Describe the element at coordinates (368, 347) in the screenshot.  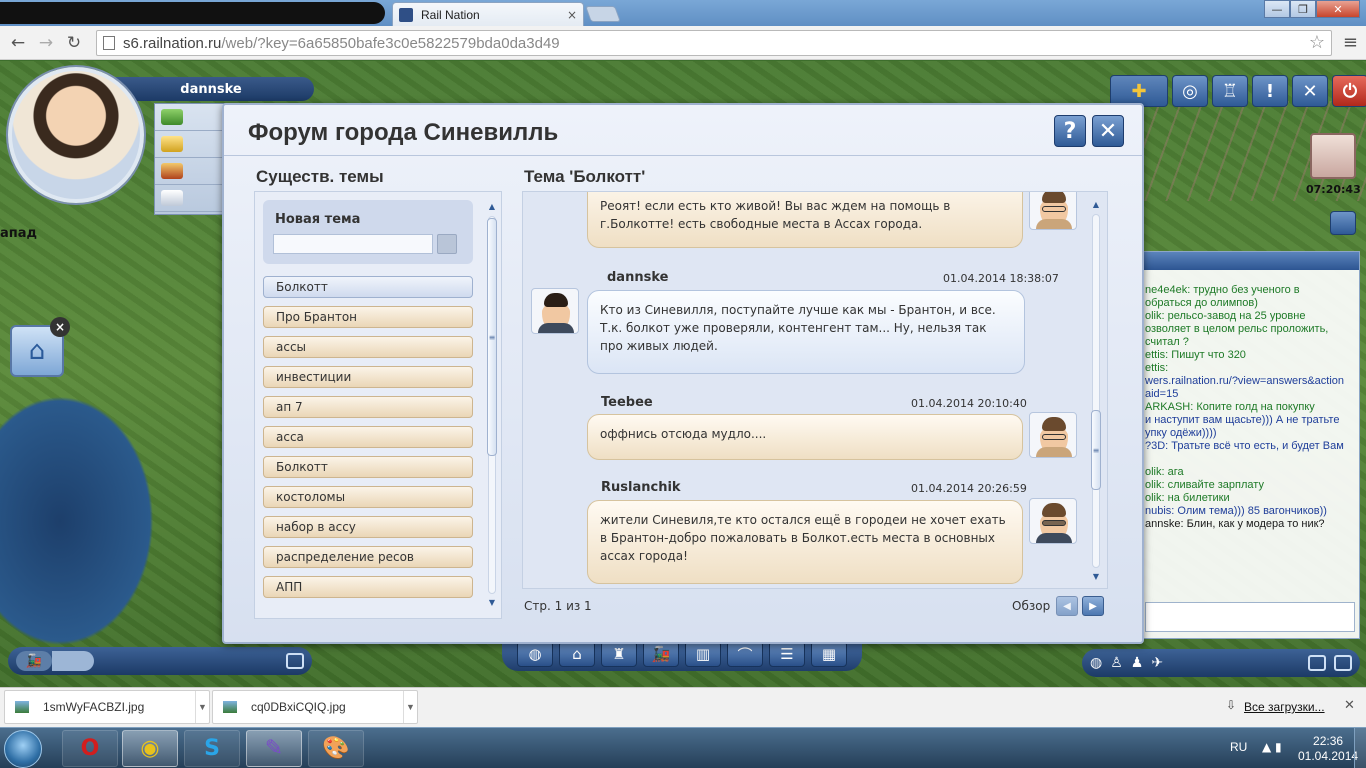
I see `topic-item: ассы` at that location.